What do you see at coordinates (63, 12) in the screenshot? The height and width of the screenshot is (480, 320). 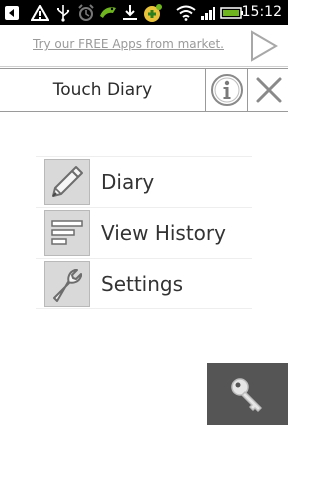 I see `usb-icon` at bounding box center [63, 12].